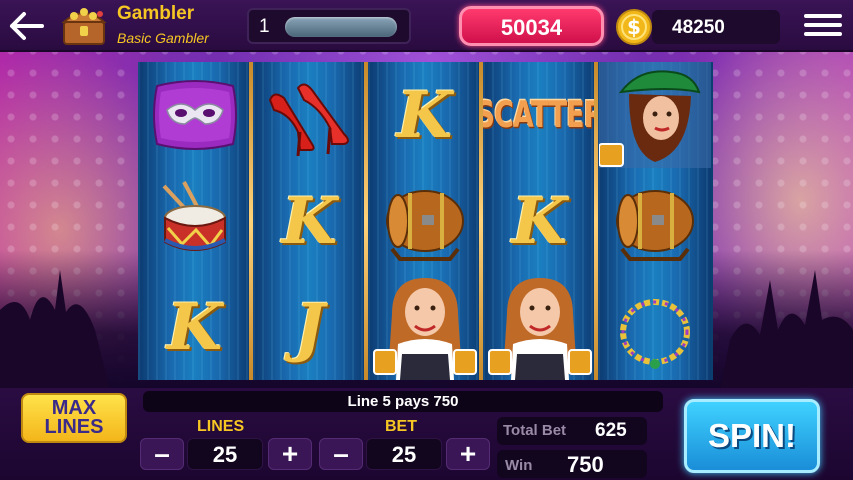  What do you see at coordinates (84, 25) in the screenshot?
I see `treasure-chest-icon` at bounding box center [84, 25].